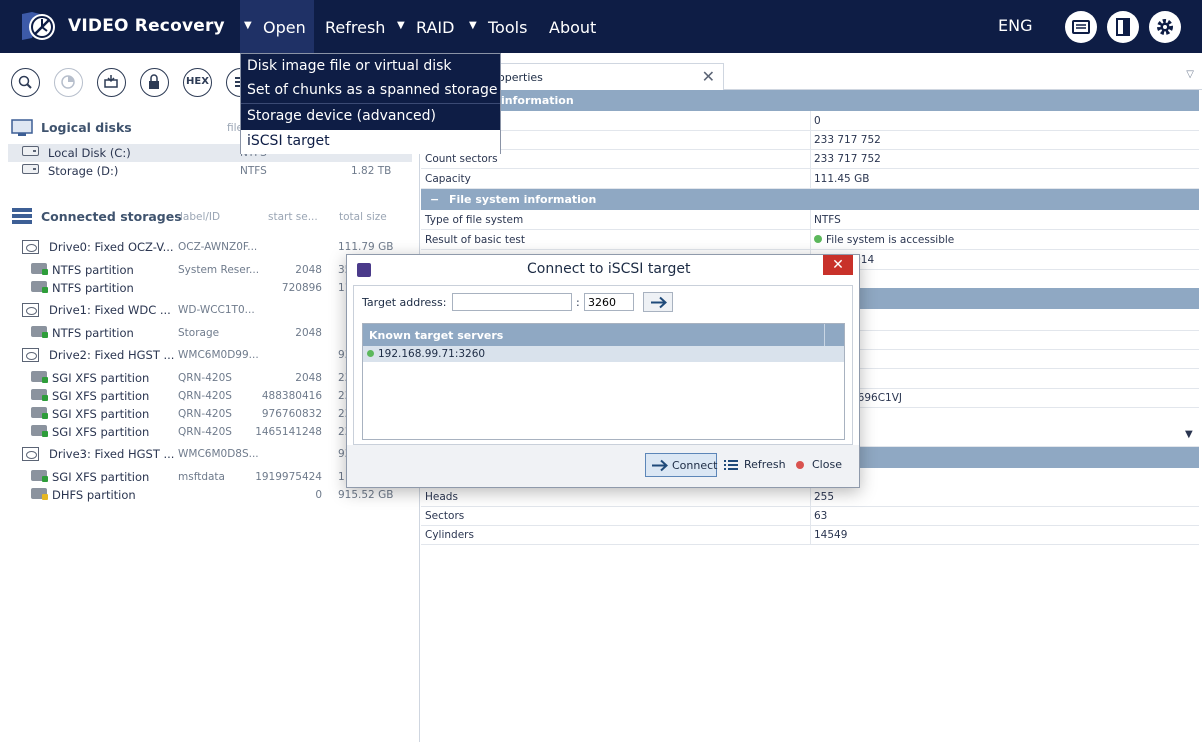  What do you see at coordinates (200, 217) in the screenshot?
I see `col-header-label: label/ID` at bounding box center [200, 217].